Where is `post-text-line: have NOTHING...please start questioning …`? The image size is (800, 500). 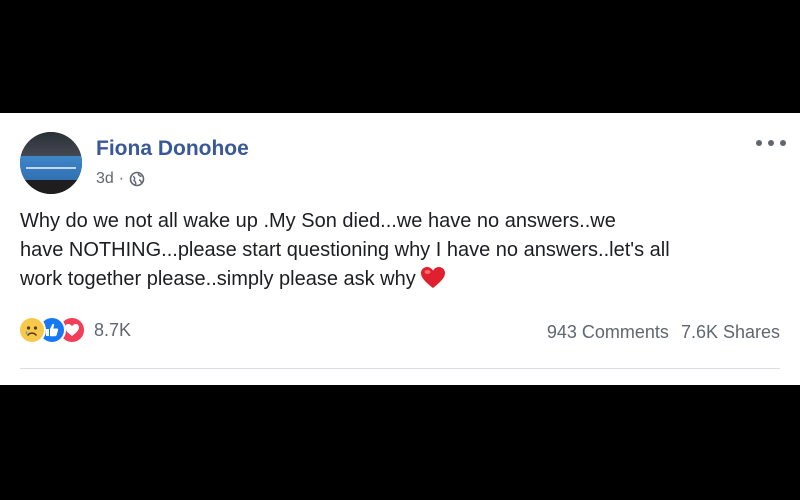
post-text-line: have NOTHING...please start questioning … is located at coordinates (345, 250).